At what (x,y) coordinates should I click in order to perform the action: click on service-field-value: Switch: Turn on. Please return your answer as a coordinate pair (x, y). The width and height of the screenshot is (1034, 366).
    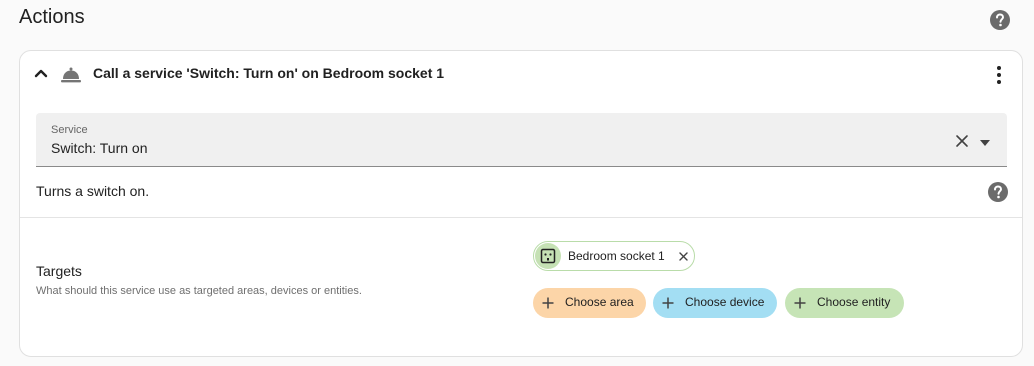
    Looking at the image, I should click on (99, 148).